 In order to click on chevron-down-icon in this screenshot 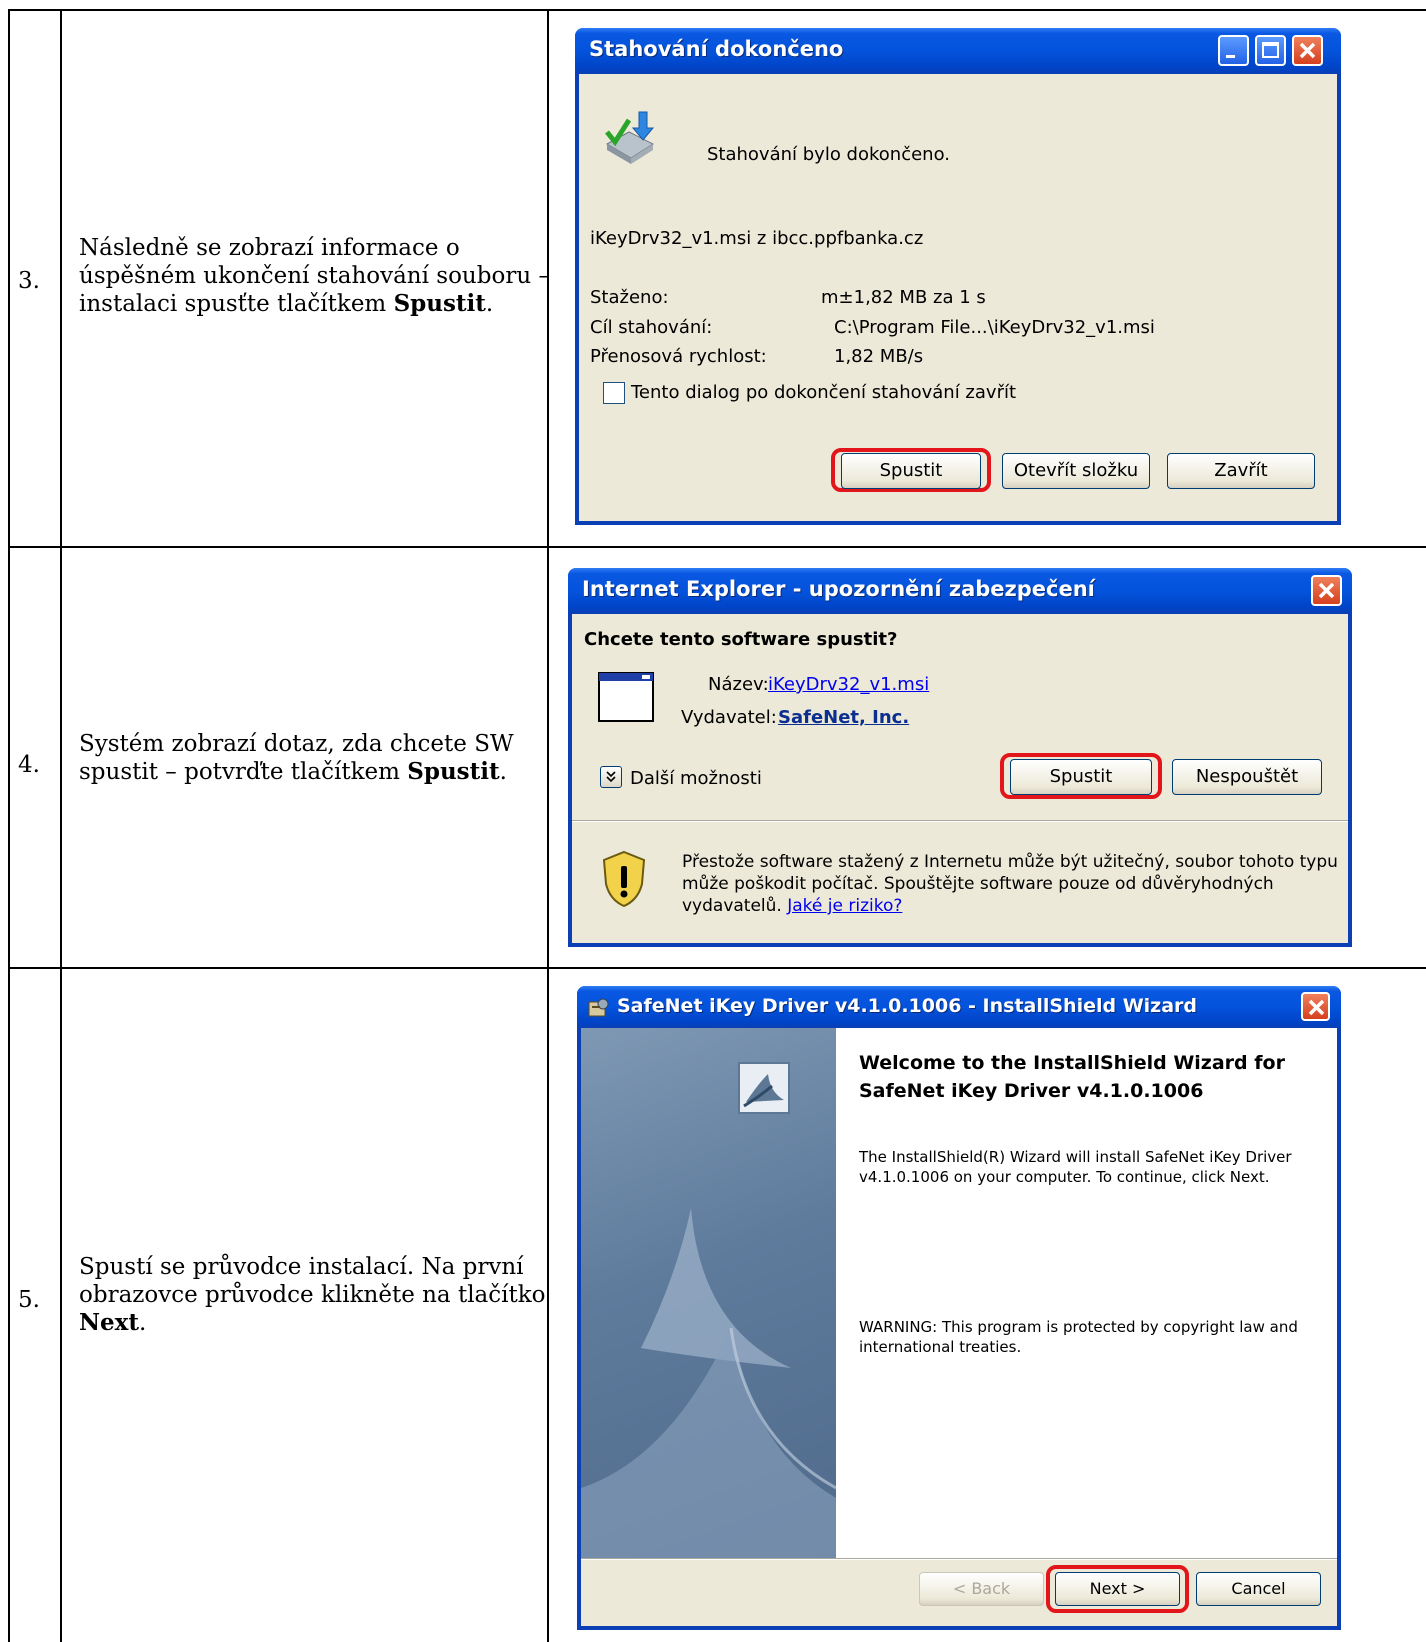, I will do `click(611, 777)`.